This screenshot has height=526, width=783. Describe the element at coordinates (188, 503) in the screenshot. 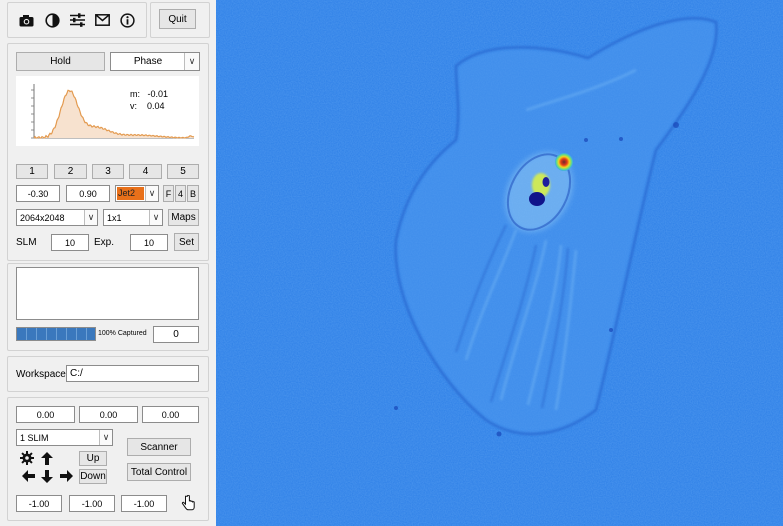

I see `hand-pointer-icon` at that location.